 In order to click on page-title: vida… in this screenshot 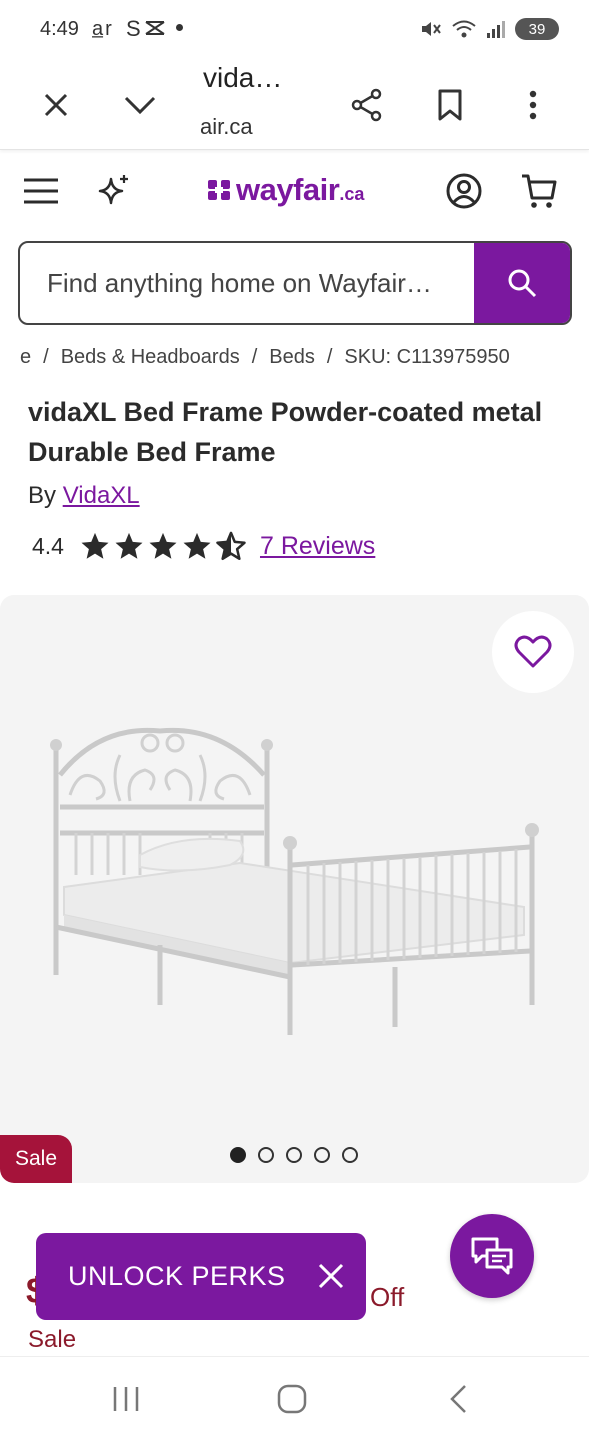, I will do `click(242, 78)`.